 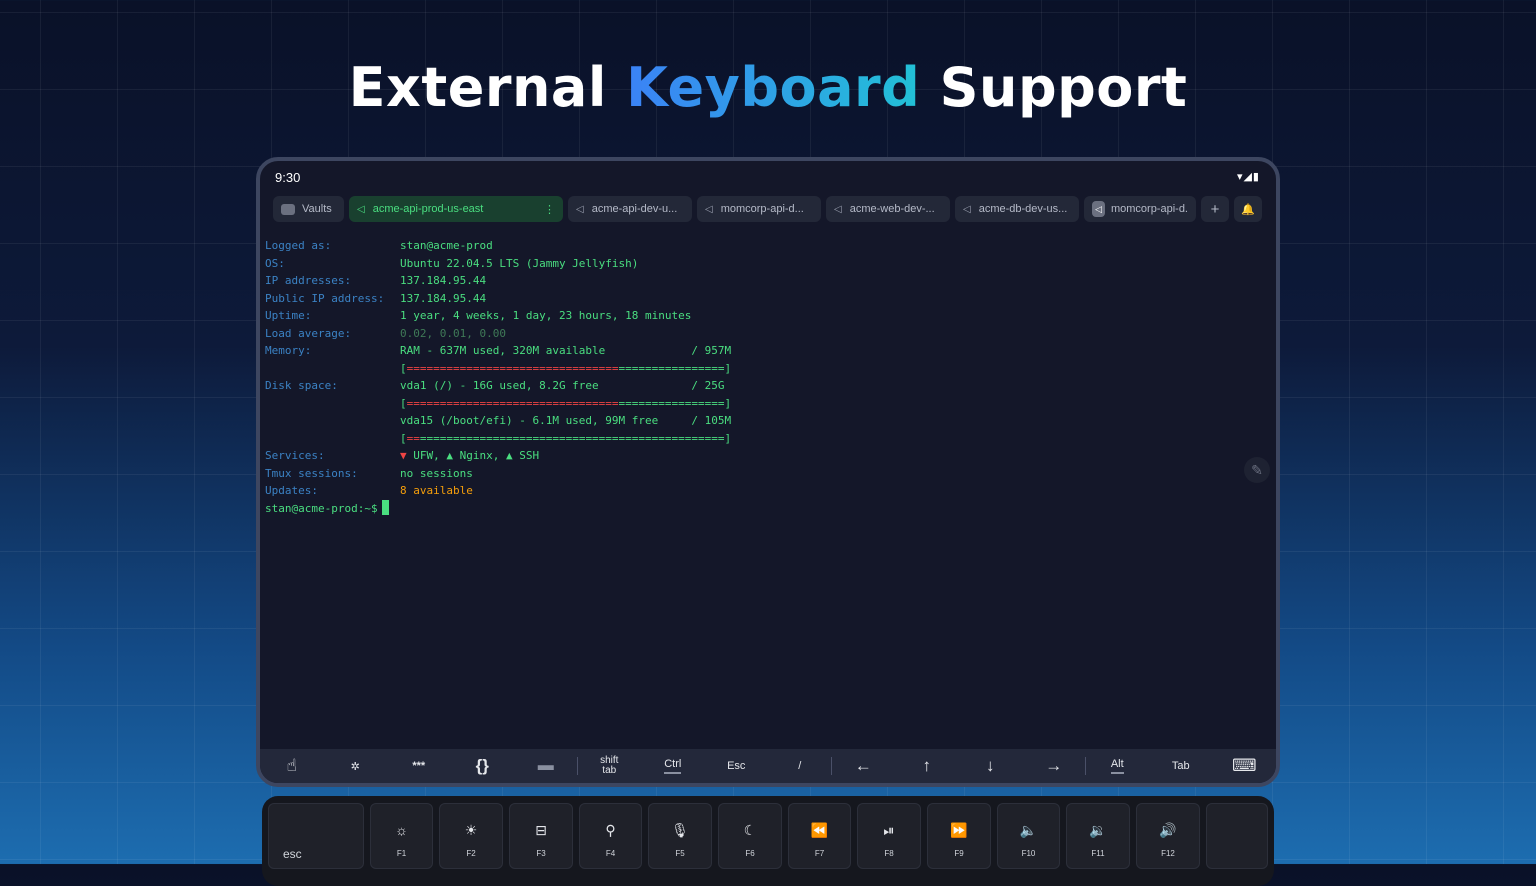 What do you see at coordinates (1168, 836) in the screenshot?
I see `keyboard-key-f12: 🔊 F12` at bounding box center [1168, 836].